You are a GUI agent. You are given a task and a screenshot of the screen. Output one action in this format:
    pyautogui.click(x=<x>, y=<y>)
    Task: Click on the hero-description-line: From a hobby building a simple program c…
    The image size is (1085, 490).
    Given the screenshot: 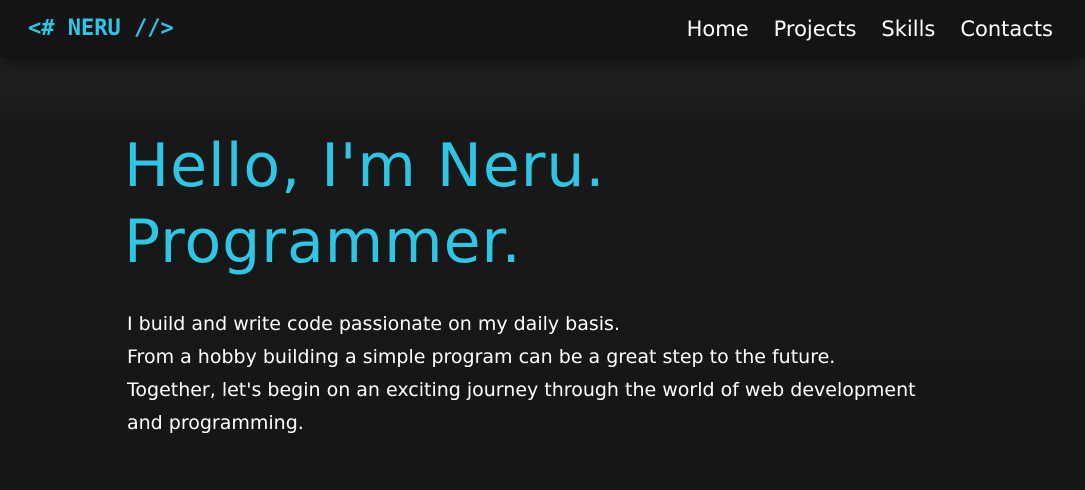 What is the action you would take?
    pyautogui.click(x=481, y=357)
    